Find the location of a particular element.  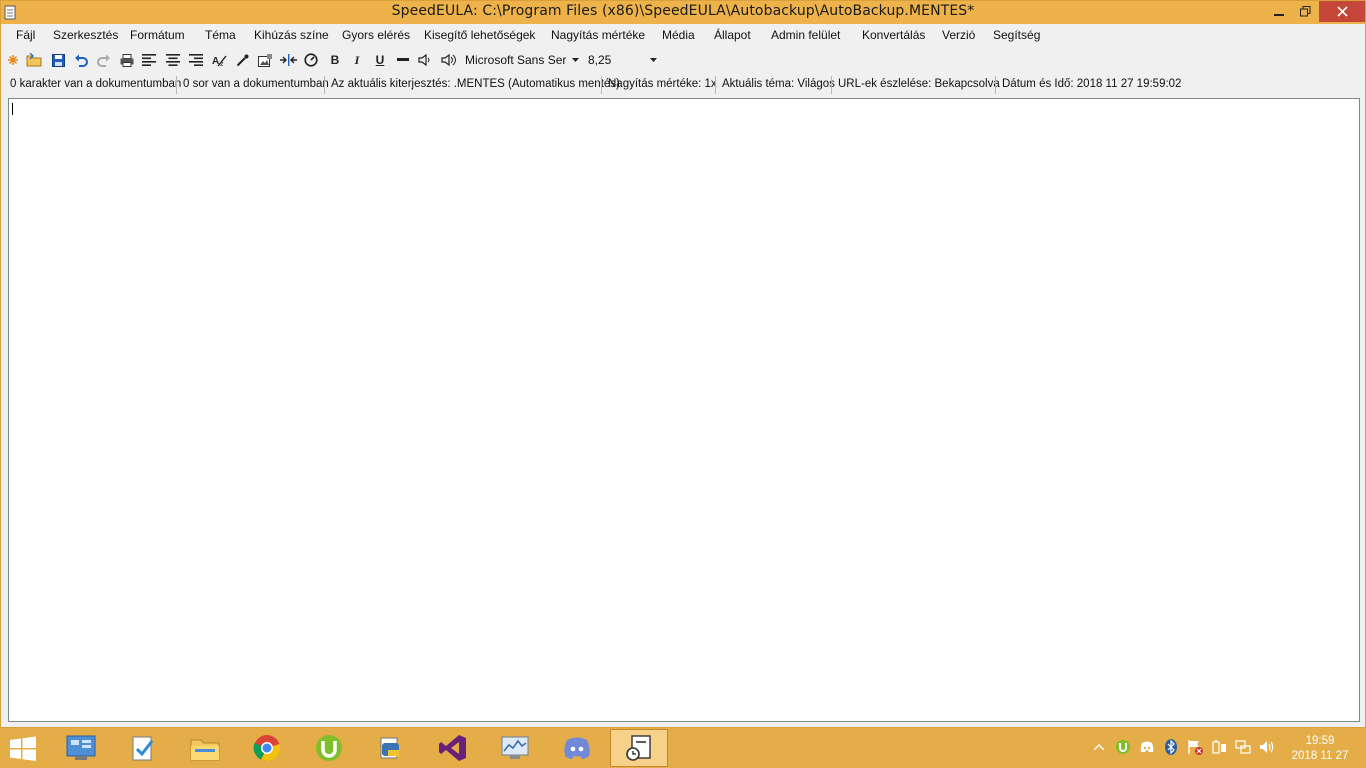

underline-button: U is located at coordinates (380, 60).